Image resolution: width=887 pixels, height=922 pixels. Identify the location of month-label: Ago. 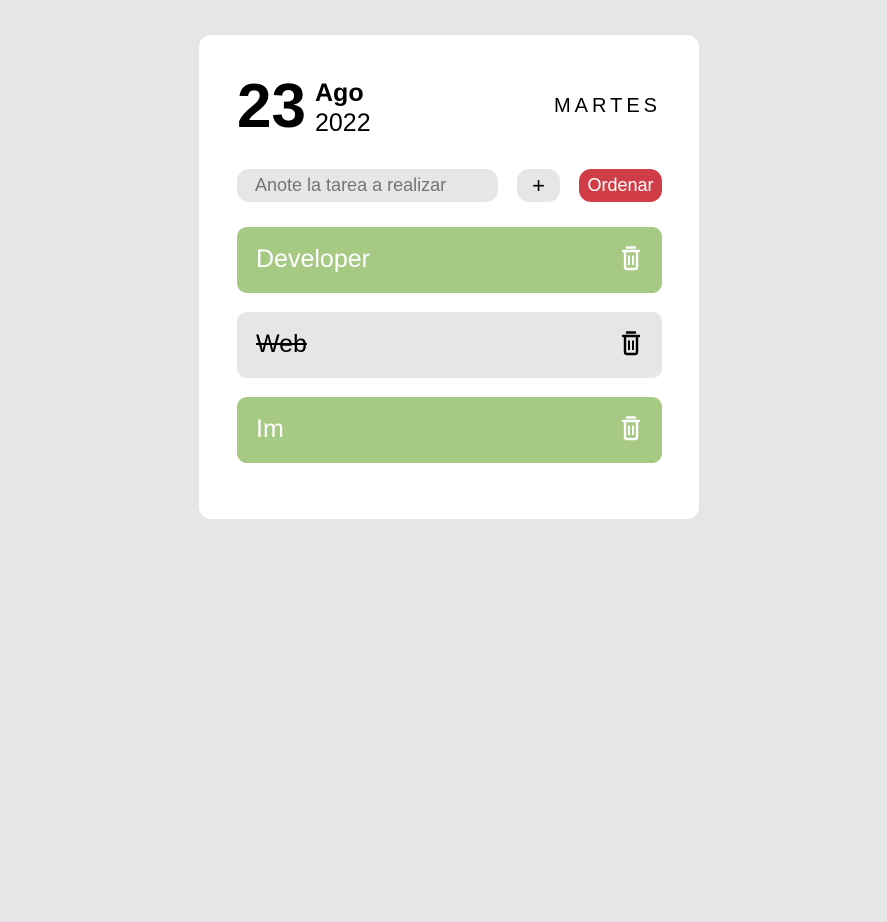
(339, 93).